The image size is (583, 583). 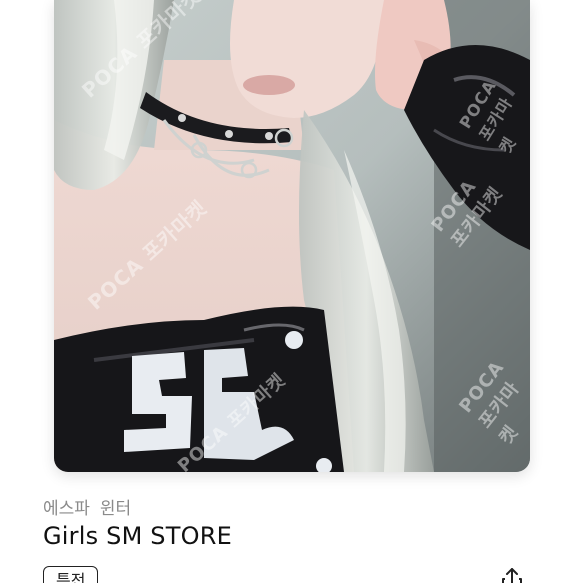 I want to click on item-category: 에스파 윈터, so click(x=87, y=506).